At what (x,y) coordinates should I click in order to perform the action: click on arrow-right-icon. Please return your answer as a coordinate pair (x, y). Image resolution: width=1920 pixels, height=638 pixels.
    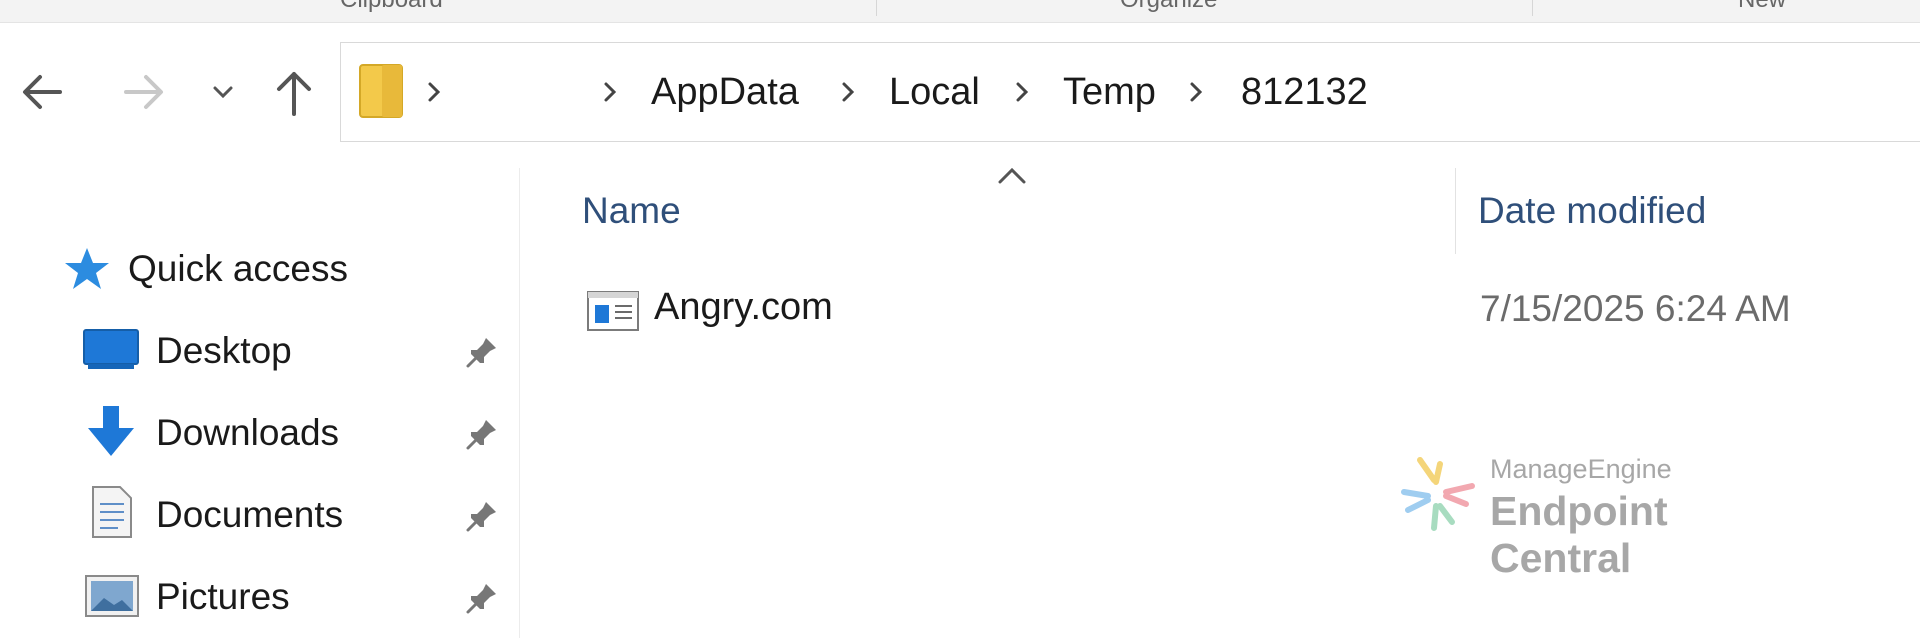
    Looking at the image, I should click on (143, 92).